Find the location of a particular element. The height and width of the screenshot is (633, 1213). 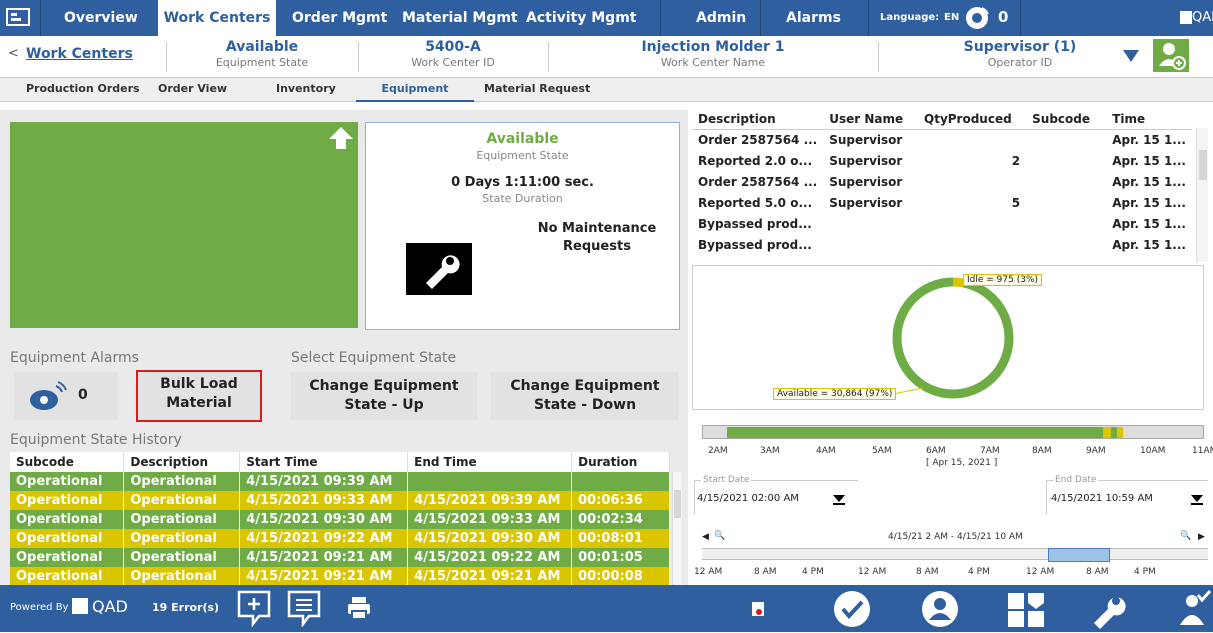

col-user-name: User Name is located at coordinates (870, 120).